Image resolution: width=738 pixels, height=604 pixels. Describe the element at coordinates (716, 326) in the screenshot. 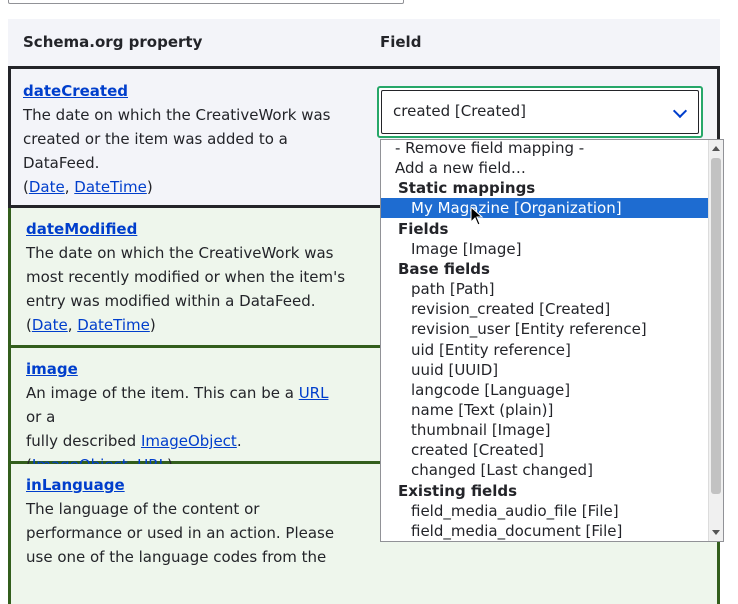

I see `scrollbar-thumb` at that location.